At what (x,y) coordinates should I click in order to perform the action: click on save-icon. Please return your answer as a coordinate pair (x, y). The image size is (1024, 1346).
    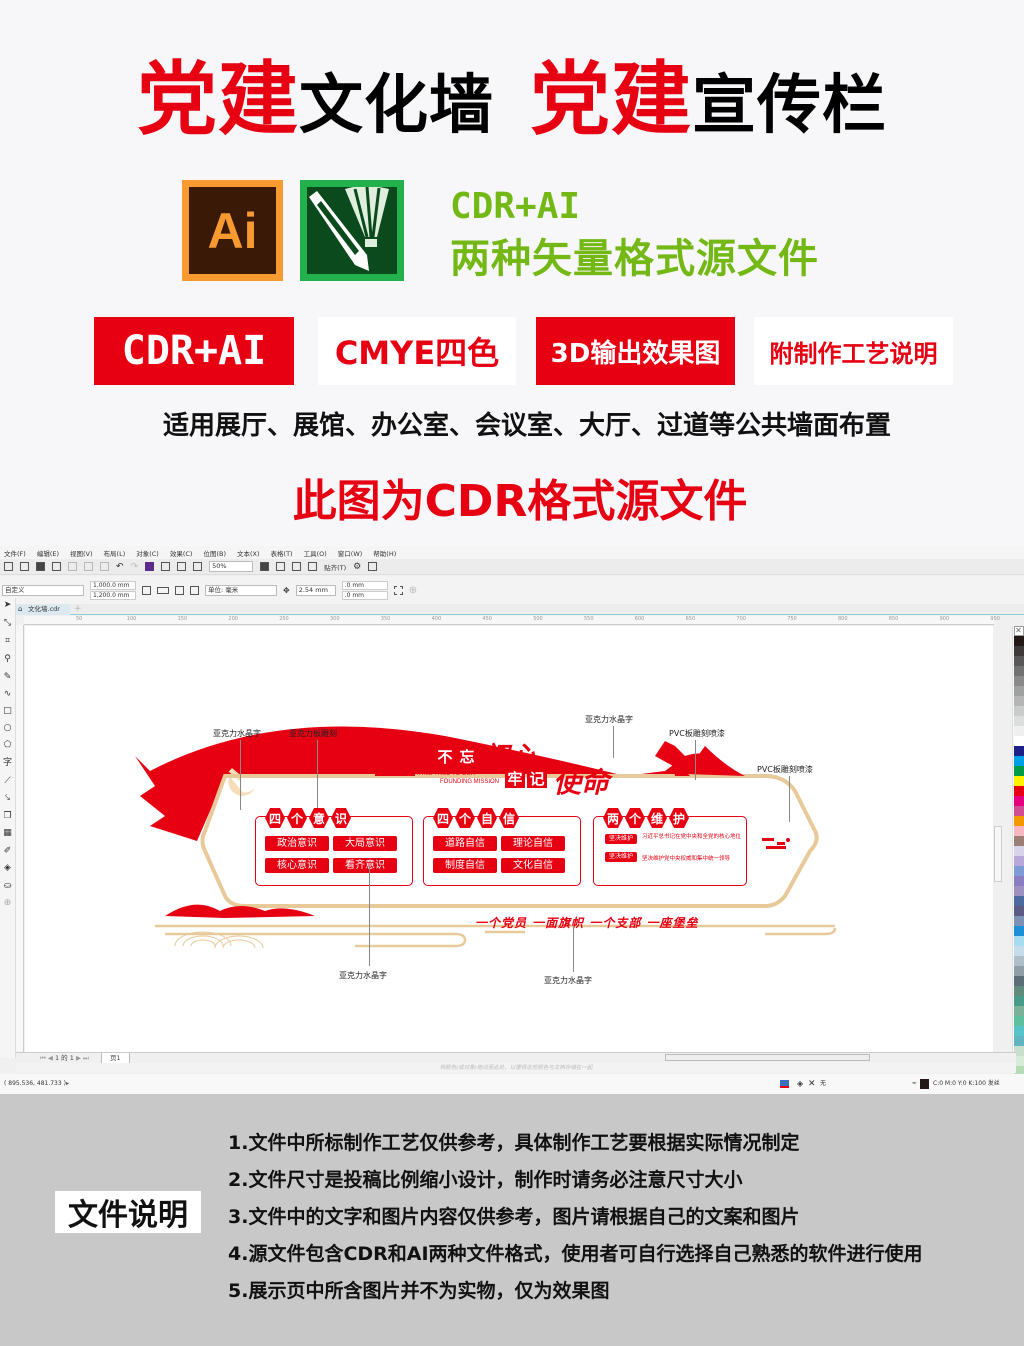
    Looking at the image, I should click on (40, 566).